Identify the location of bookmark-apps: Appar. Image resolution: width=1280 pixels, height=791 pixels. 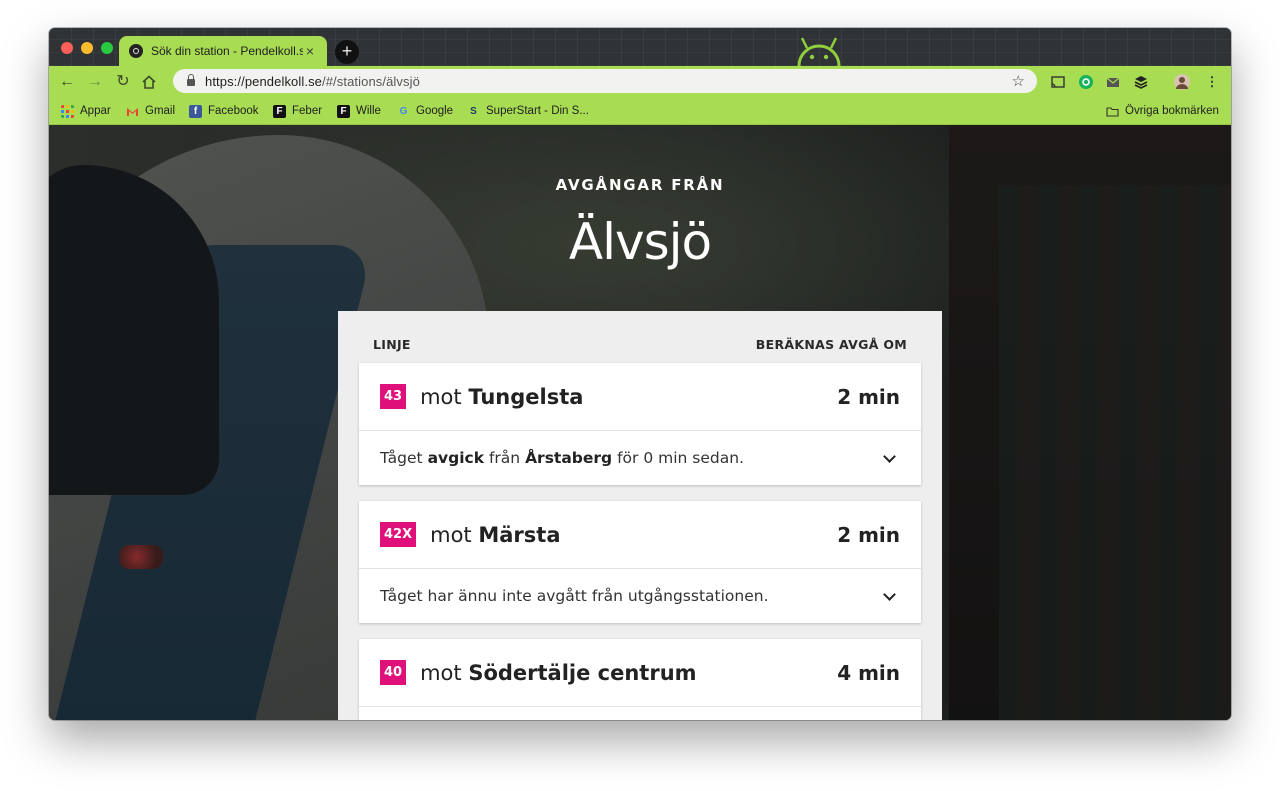
(86, 111).